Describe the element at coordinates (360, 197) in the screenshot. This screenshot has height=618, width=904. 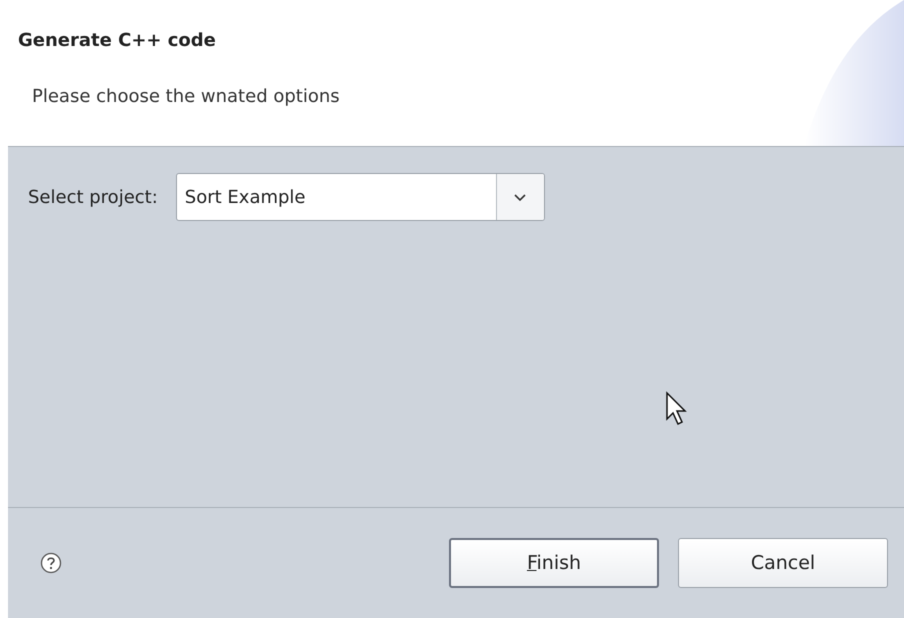
I see `project-dropdown: Sort Example` at that location.